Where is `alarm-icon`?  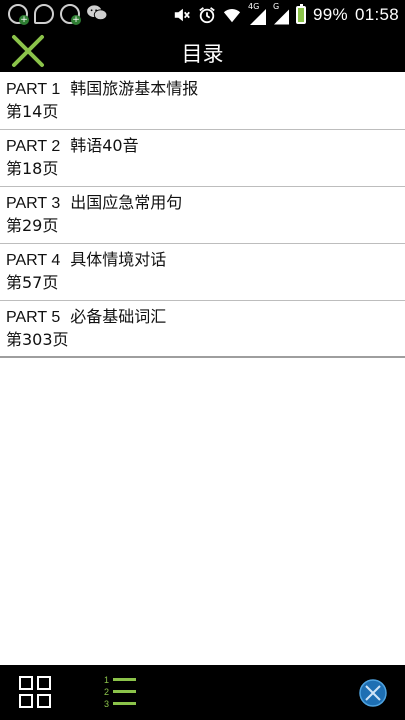
alarm-icon is located at coordinates (207, 15).